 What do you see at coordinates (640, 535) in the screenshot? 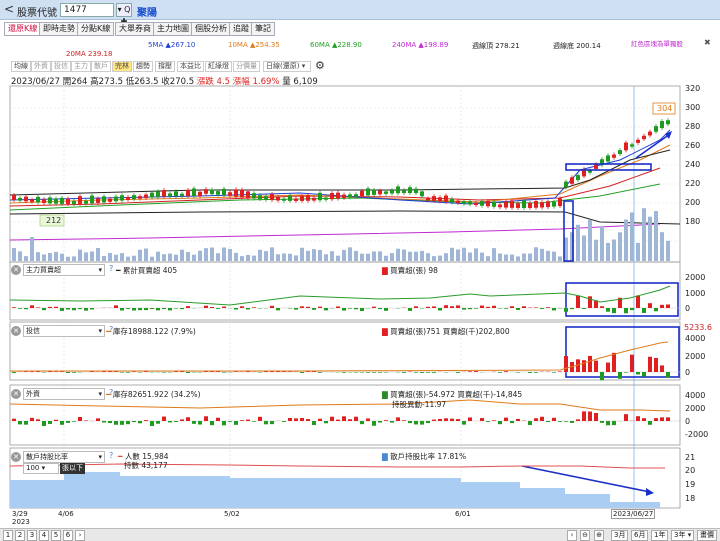
I see `zoom-6m: 6月` at bounding box center [640, 535].